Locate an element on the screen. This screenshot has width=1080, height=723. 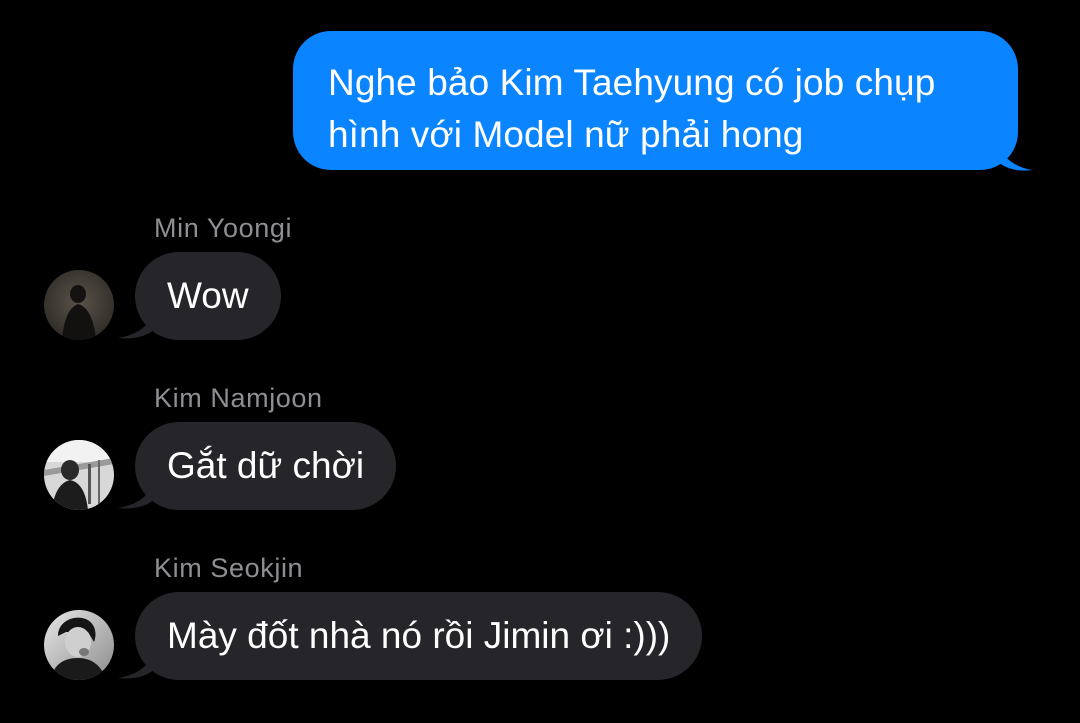
message-text: Mày đốt nhà nó rồi Jimin ơi :))) is located at coordinates (419, 635).